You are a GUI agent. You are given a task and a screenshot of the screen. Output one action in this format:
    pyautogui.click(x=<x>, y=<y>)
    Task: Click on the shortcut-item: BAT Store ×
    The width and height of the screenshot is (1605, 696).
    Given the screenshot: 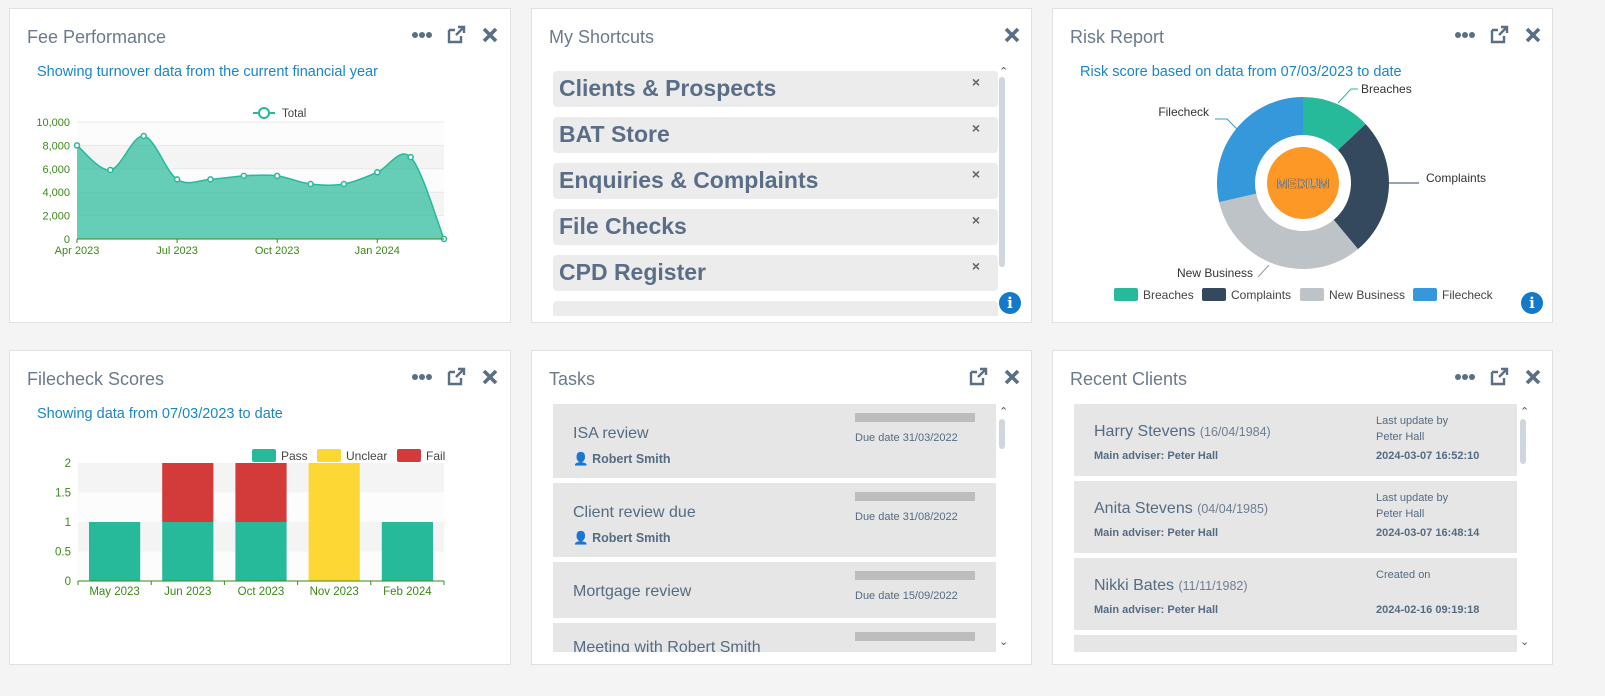 What is the action you would take?
    pyautogui.click(x=775, y=135)
    